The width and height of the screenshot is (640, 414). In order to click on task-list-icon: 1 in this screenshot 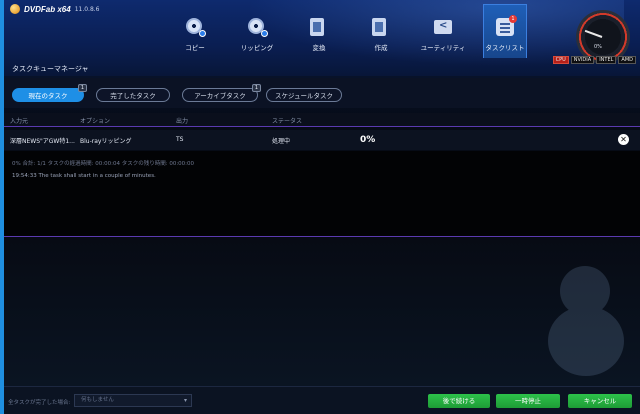, I will do `click(506, 25)`.